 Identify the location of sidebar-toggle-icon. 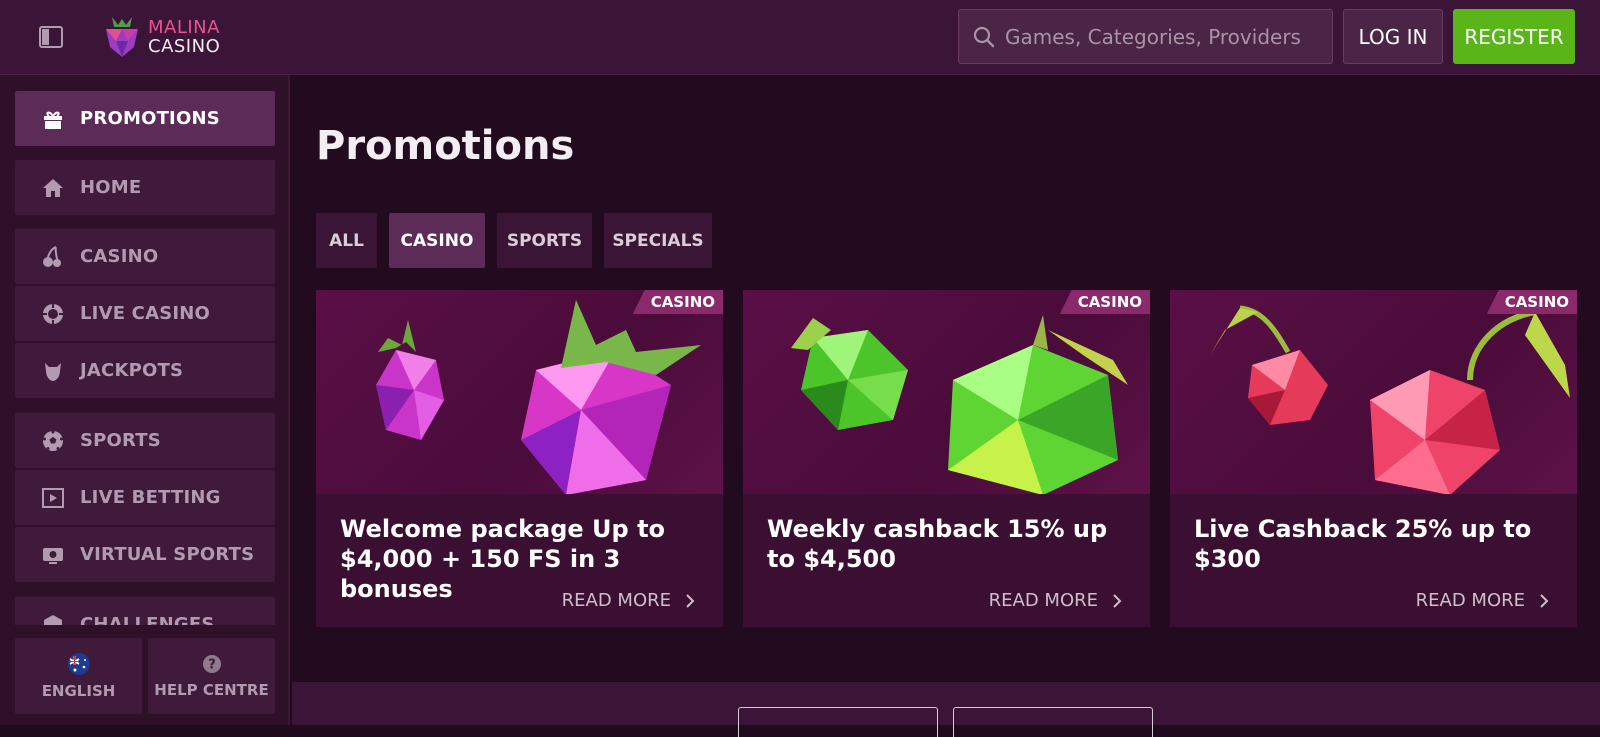
(51, 37).